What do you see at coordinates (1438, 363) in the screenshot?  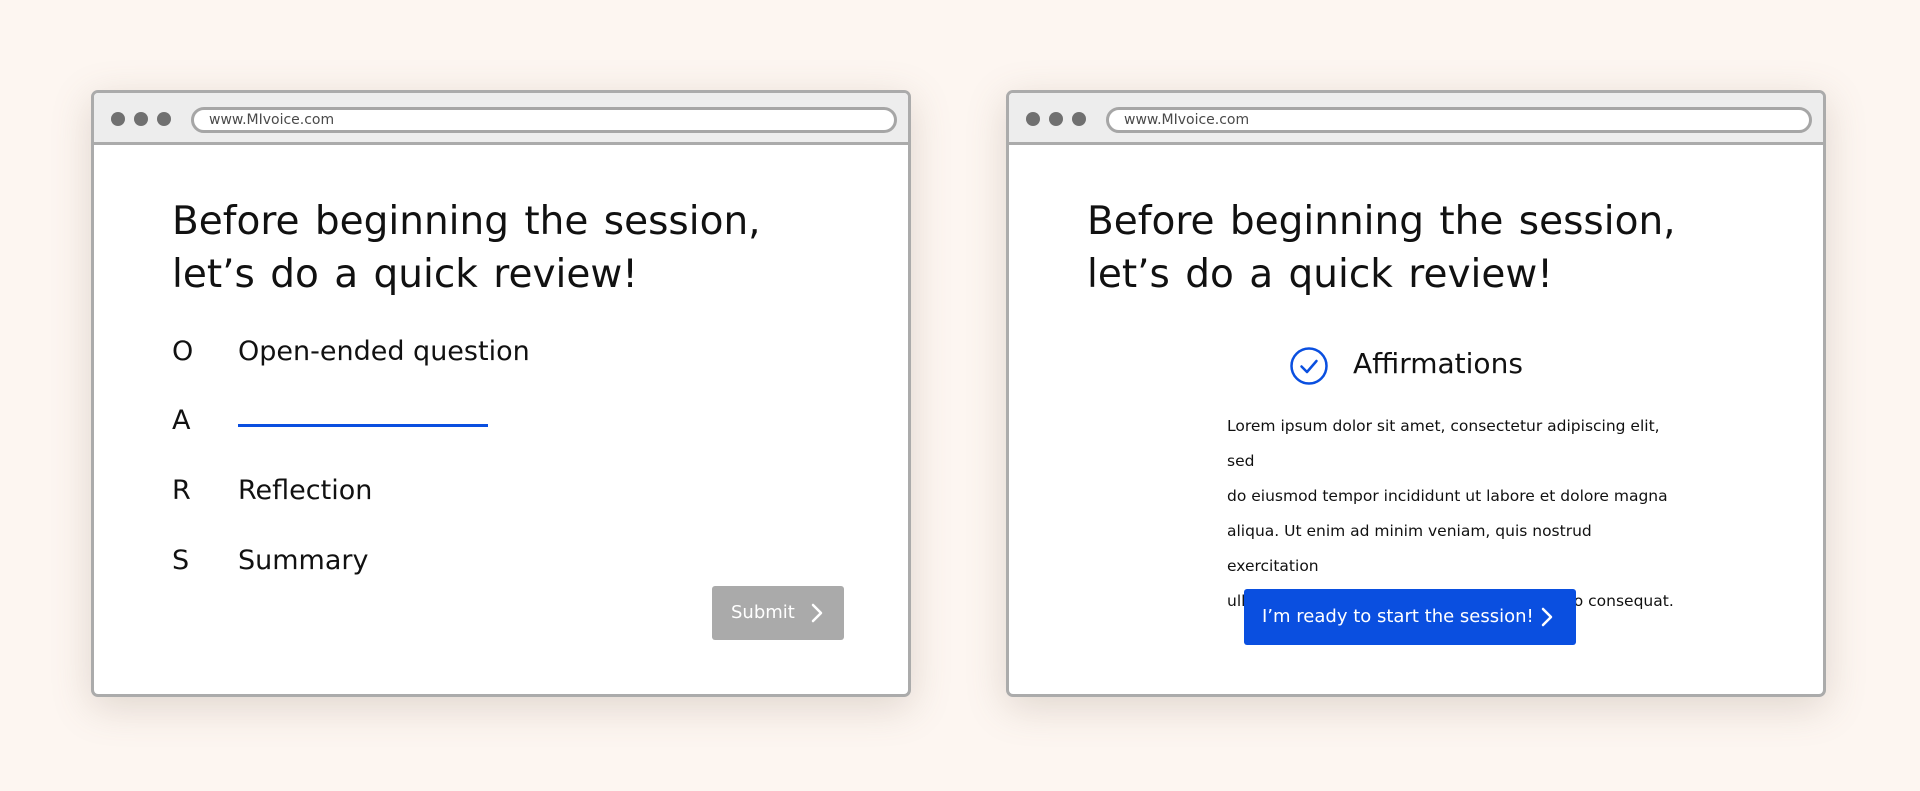 I see `section-title: Affirmations` at bounding box center [1438, 363].